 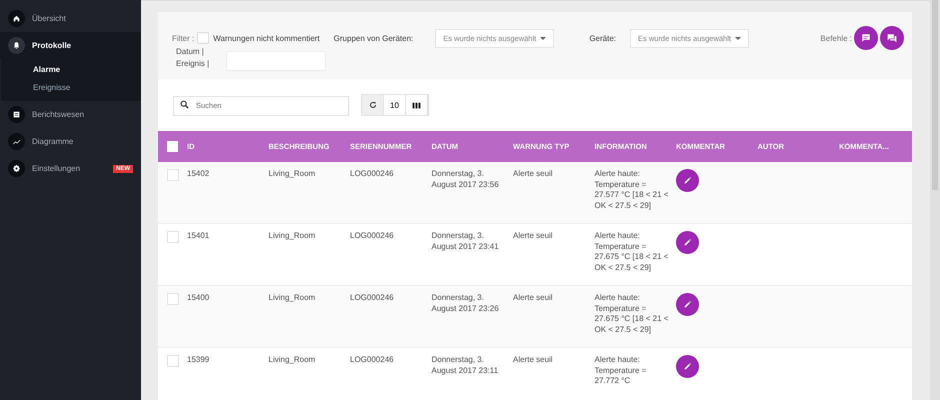 What do you see at coordinates (172, 146) in the screenshot?
I see `select-all-checkbox` at bounding box center [172, 146].